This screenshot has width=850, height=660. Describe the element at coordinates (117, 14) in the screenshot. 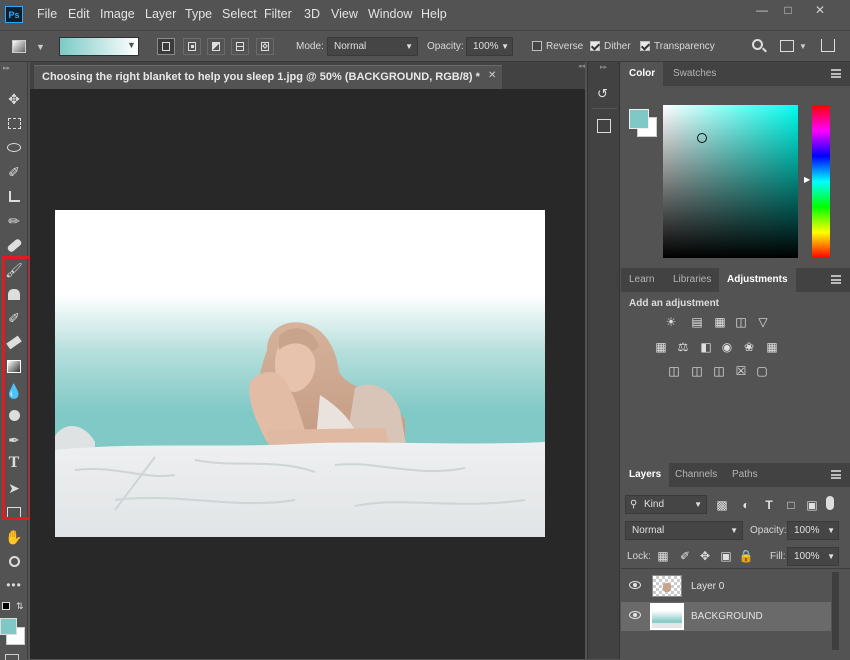

I see `menu-image: Image` at that location.